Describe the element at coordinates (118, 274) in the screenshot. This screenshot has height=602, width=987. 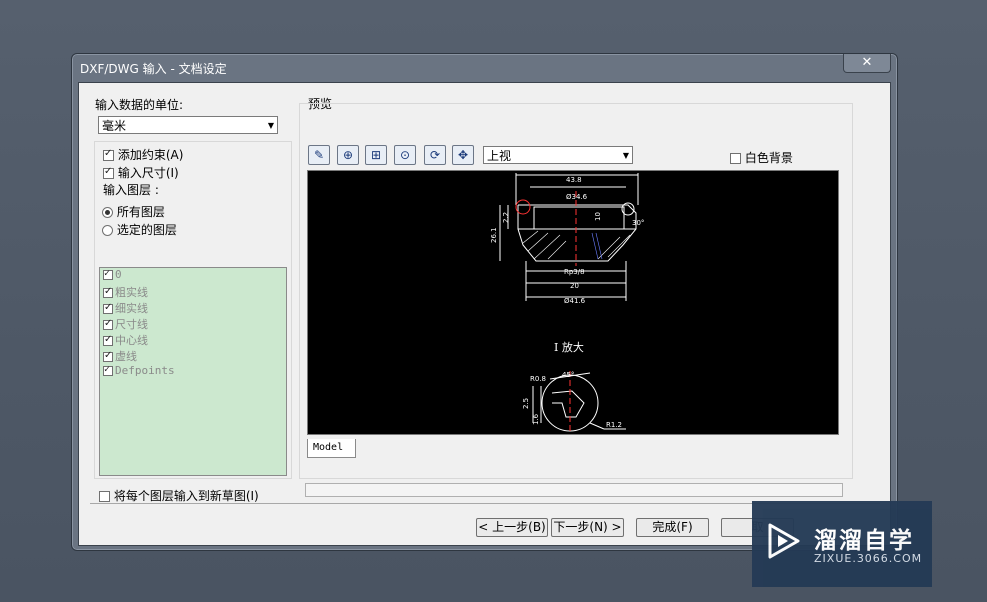
I see `layer-name: 0` at that location.